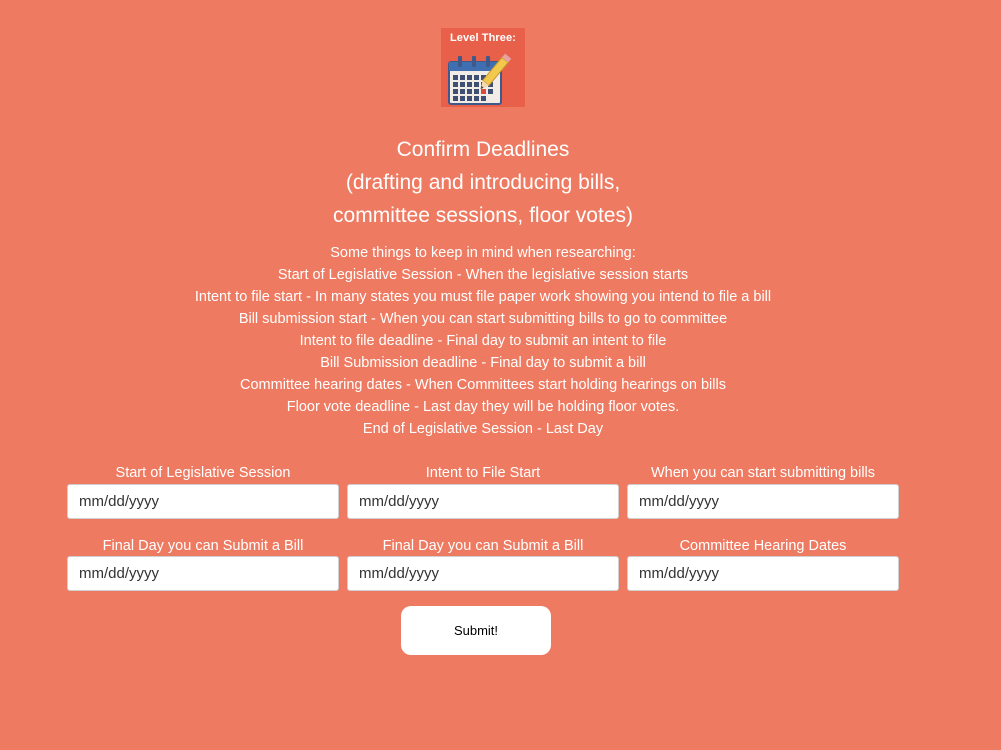 This screenshot has height=750, width=1001. What do you see at coordinates (483, 215) in the screenshot?
I see `title-line: committee sessions, floor votes)` at bounding box center [483, 215].